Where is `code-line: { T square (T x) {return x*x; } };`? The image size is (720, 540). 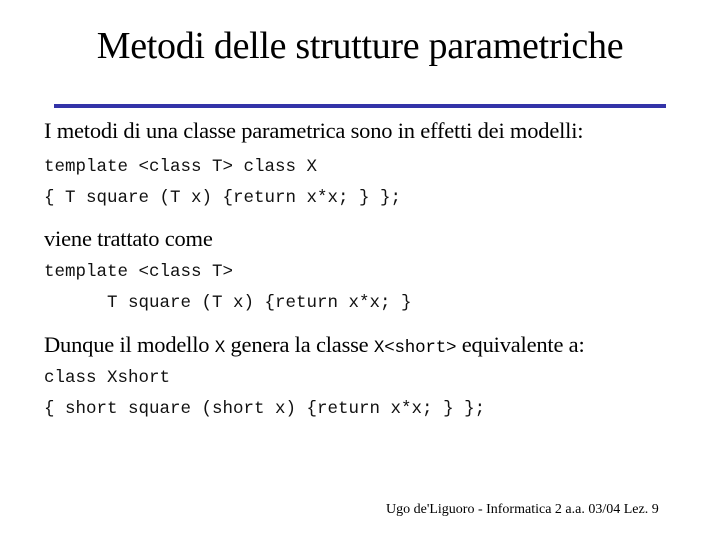
code-line: { T square (T x) {return x*x; } }; is located at coordinates (223, 198).